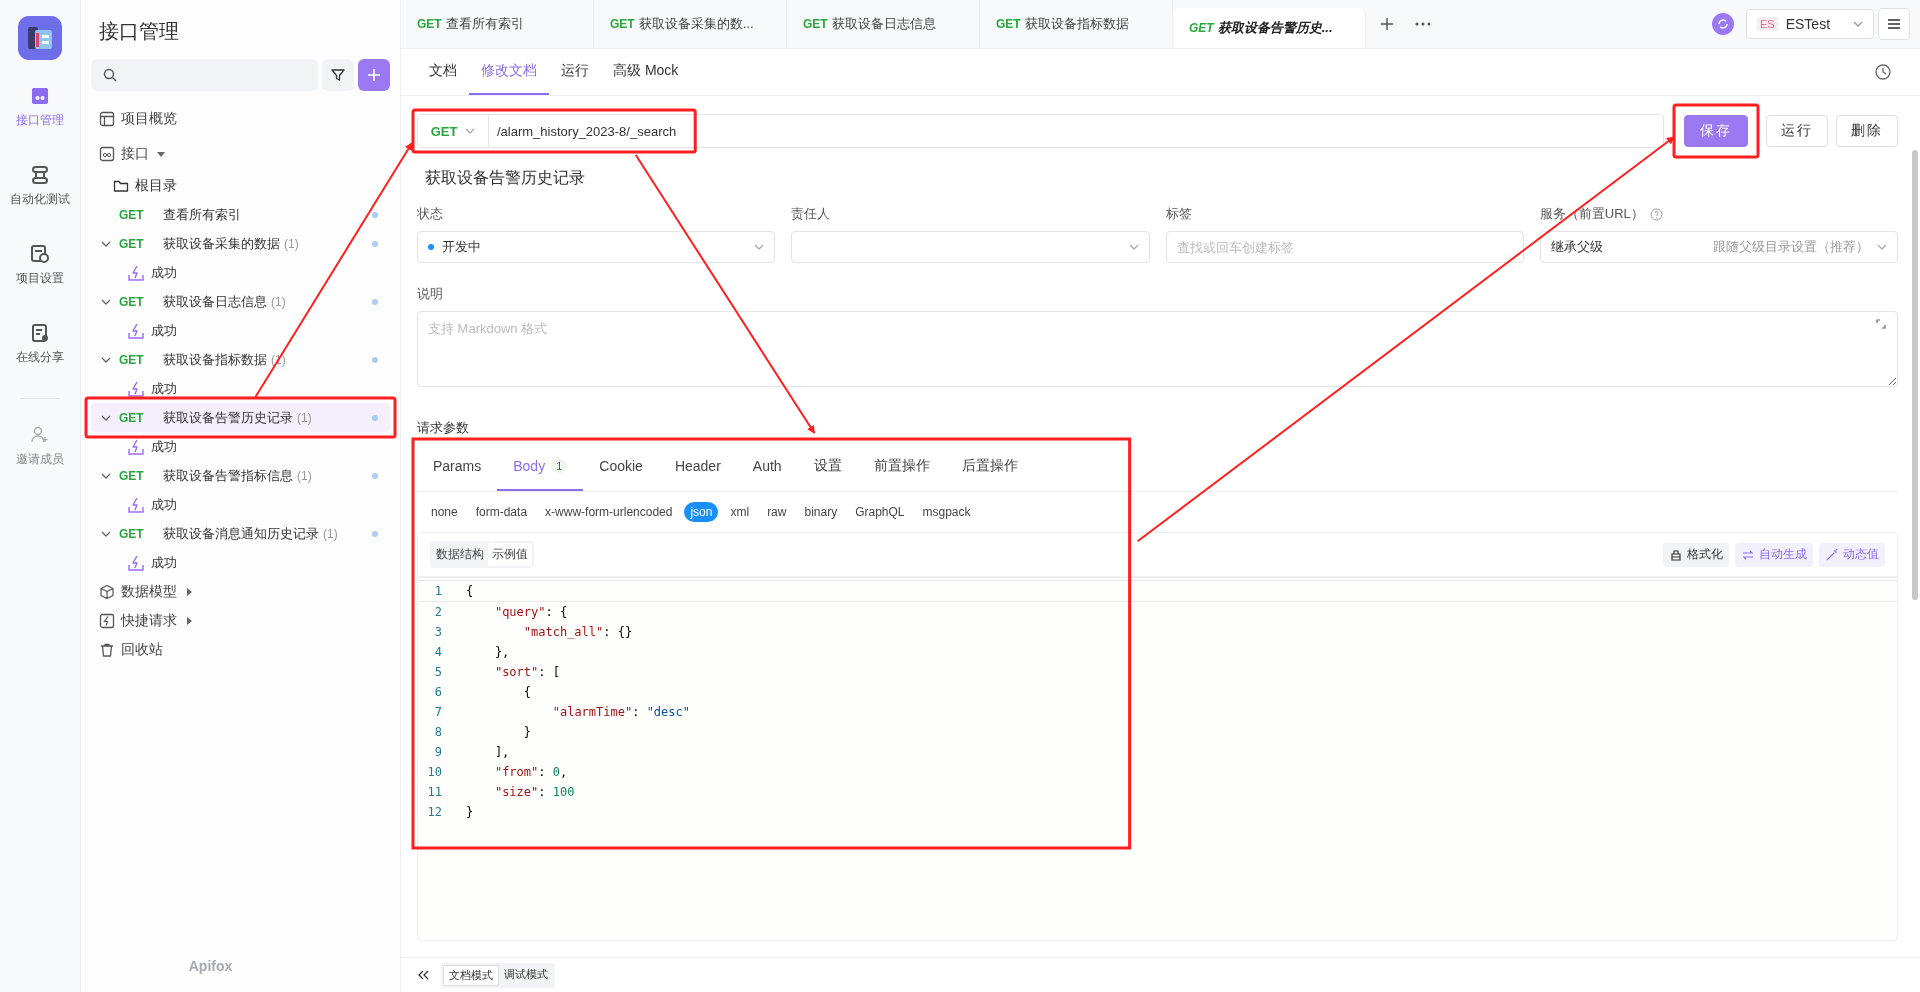  What do you see at coordinates (530, 772) in the screenshot?
I see `code-line: "from": 0,` at bounding box center [530, 772].